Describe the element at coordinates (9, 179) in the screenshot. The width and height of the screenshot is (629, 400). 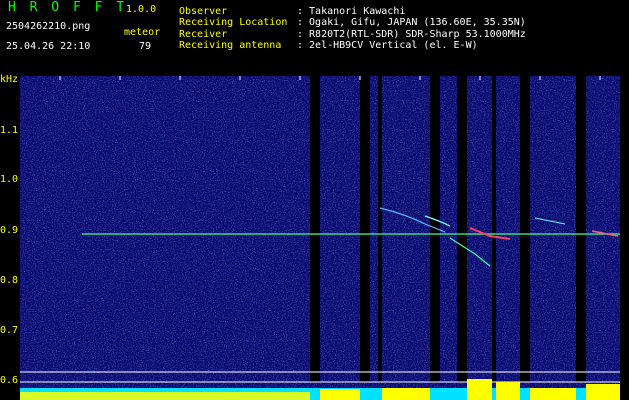
I see `y-tick-label: 1.0` at that location.